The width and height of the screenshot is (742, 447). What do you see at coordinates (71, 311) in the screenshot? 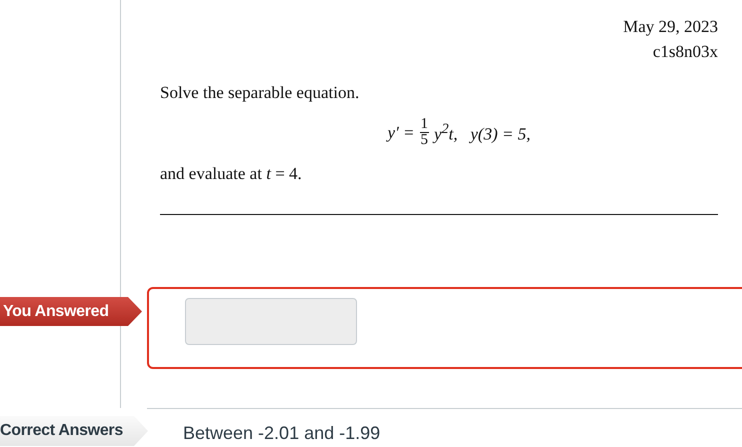
I see `answer-status-tag: You Answered` at bounding box center [71, 311].